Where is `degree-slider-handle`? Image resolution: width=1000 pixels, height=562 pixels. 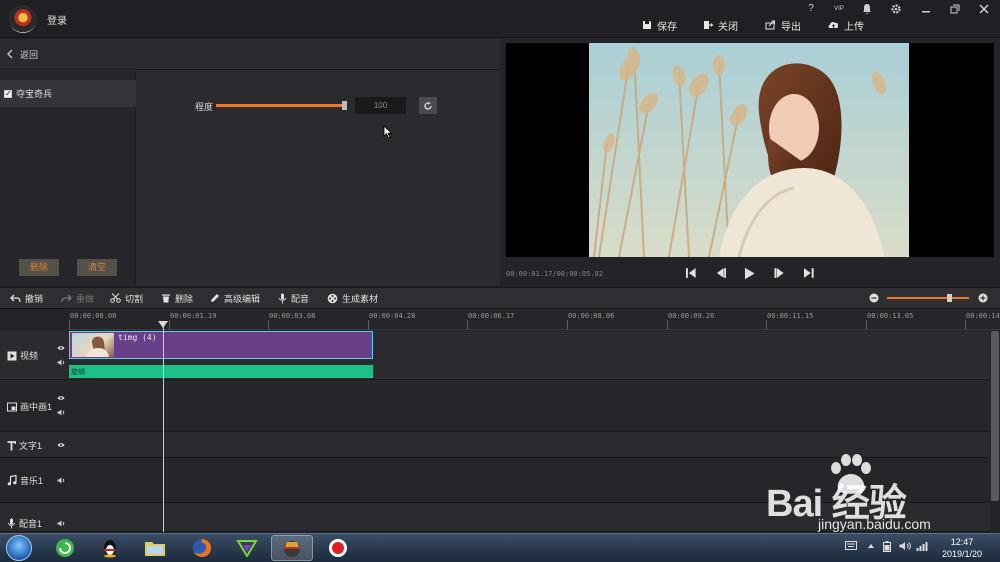 degree-slider-handle is located at coordinates (344, 105).